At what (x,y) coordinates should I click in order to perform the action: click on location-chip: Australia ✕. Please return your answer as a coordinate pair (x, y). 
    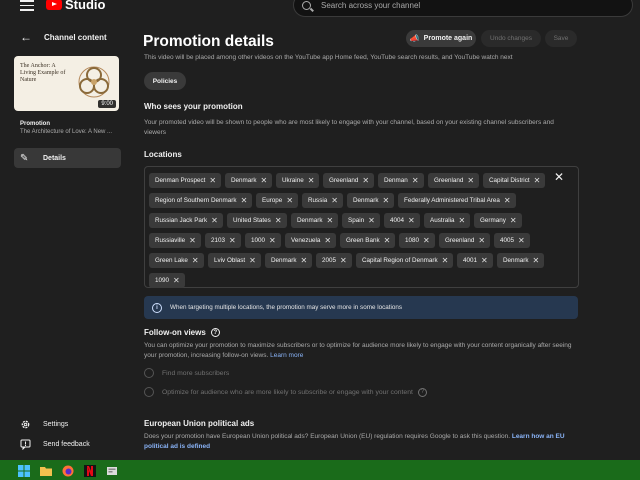
    Looking at the image, I should click on (447, 220).